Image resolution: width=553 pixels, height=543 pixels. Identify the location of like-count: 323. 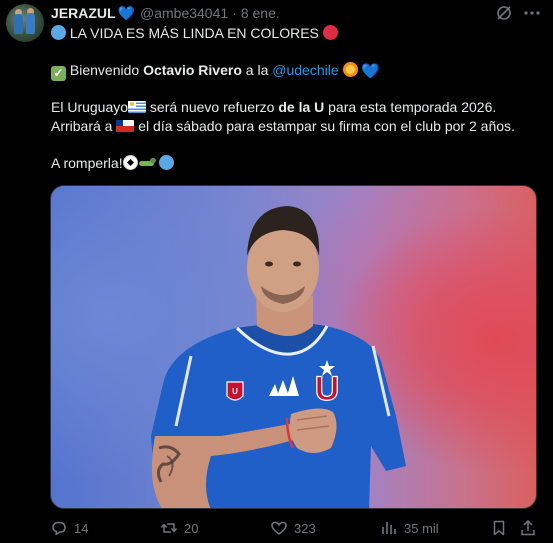
(305, 528).